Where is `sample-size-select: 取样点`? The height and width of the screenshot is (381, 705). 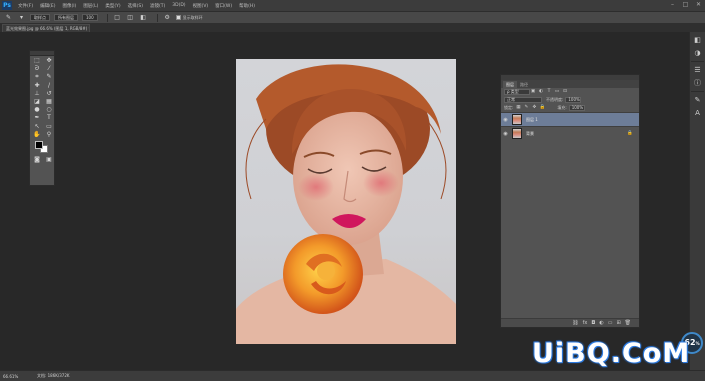
sample-size-select: 取样点 is located at coordinates (40, 17).